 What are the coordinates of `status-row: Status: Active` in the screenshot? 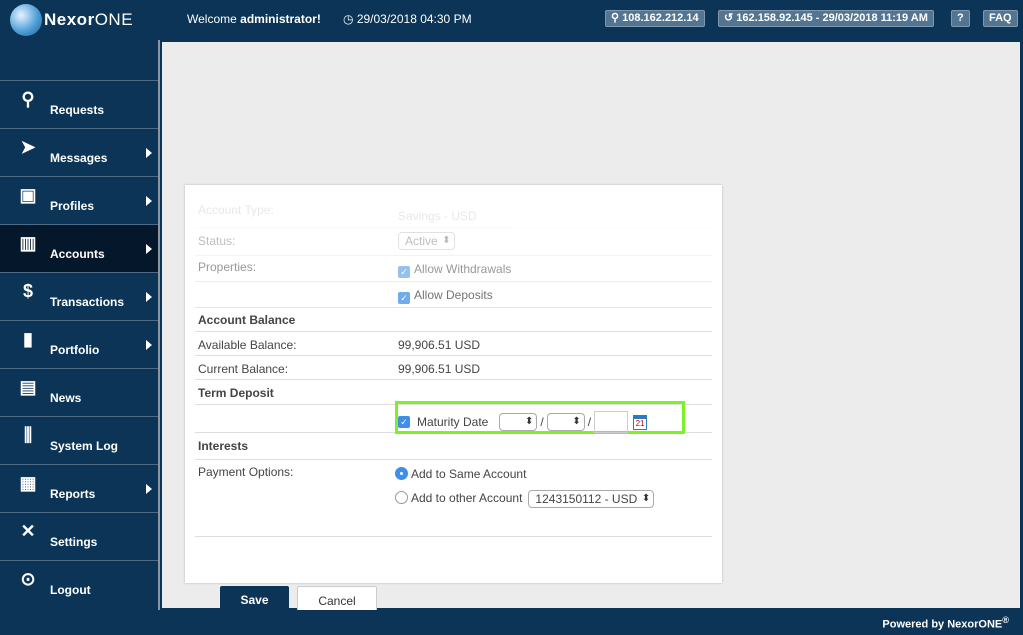 It's located at (453, 242).